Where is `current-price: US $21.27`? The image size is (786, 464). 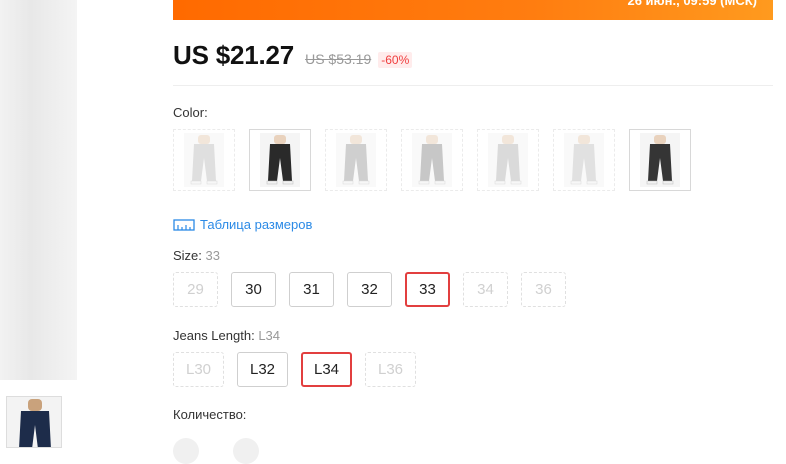 current-price: US $21.27 is located at coordinates (234, 55).